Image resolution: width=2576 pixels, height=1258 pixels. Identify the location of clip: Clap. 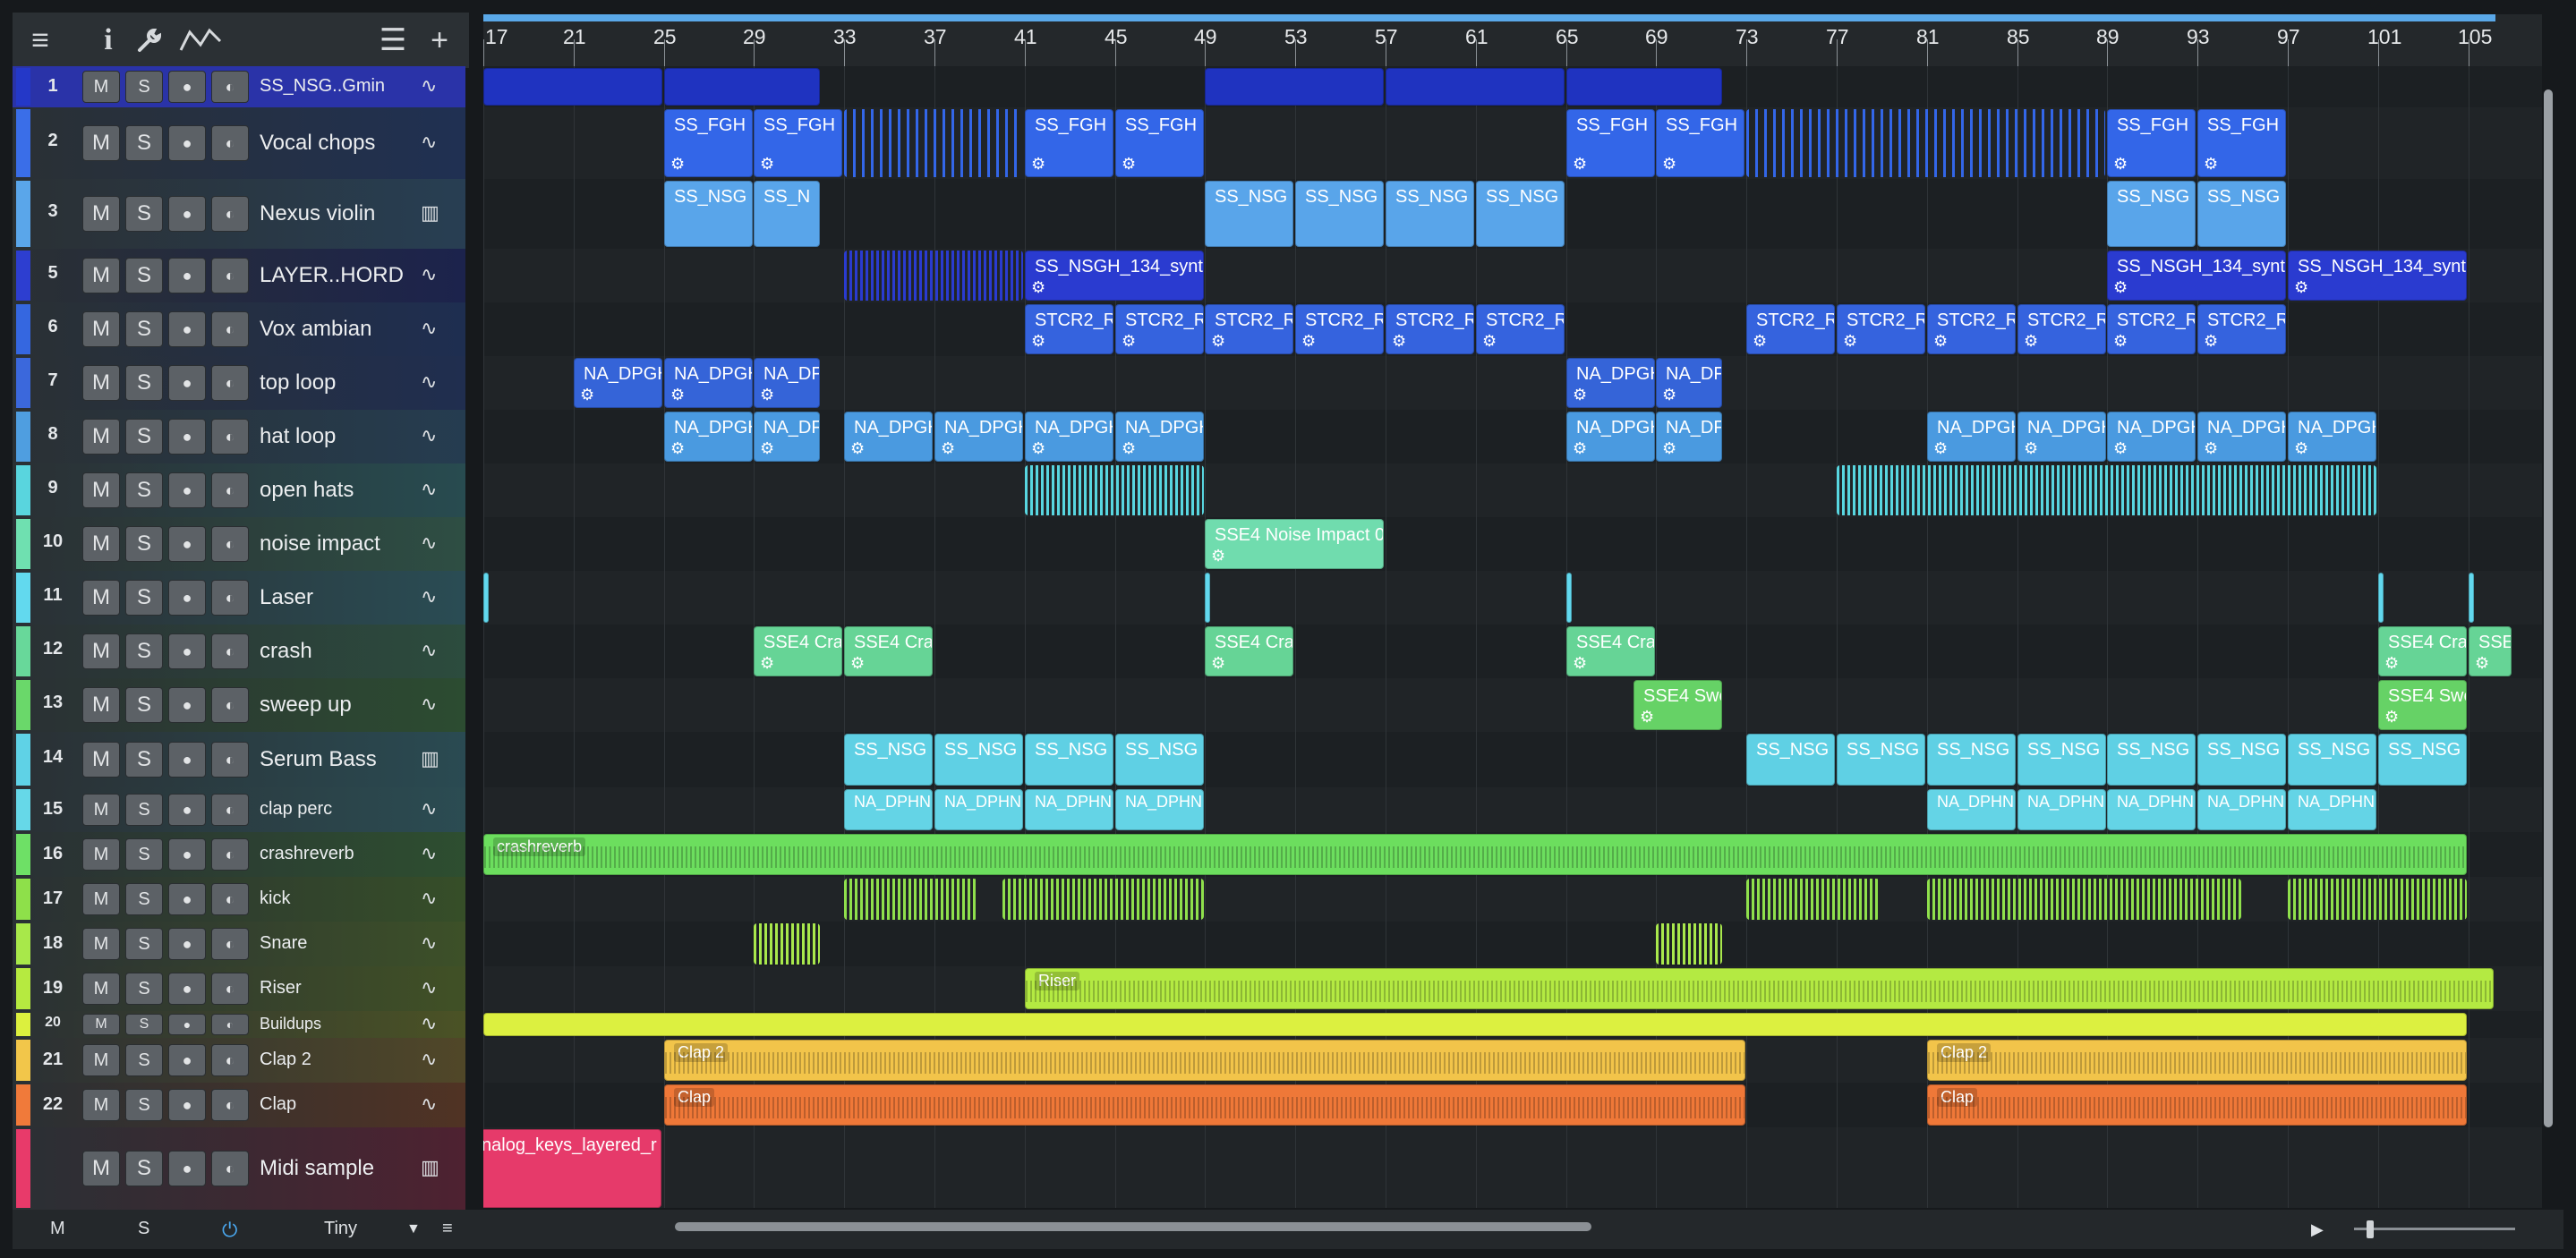
(1204, 1105).